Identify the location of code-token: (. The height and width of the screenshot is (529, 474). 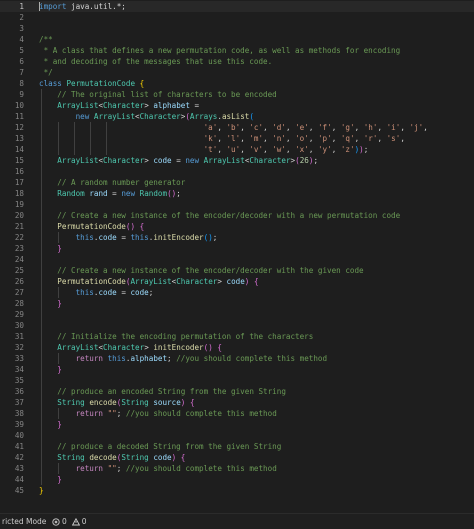
(251, 116).